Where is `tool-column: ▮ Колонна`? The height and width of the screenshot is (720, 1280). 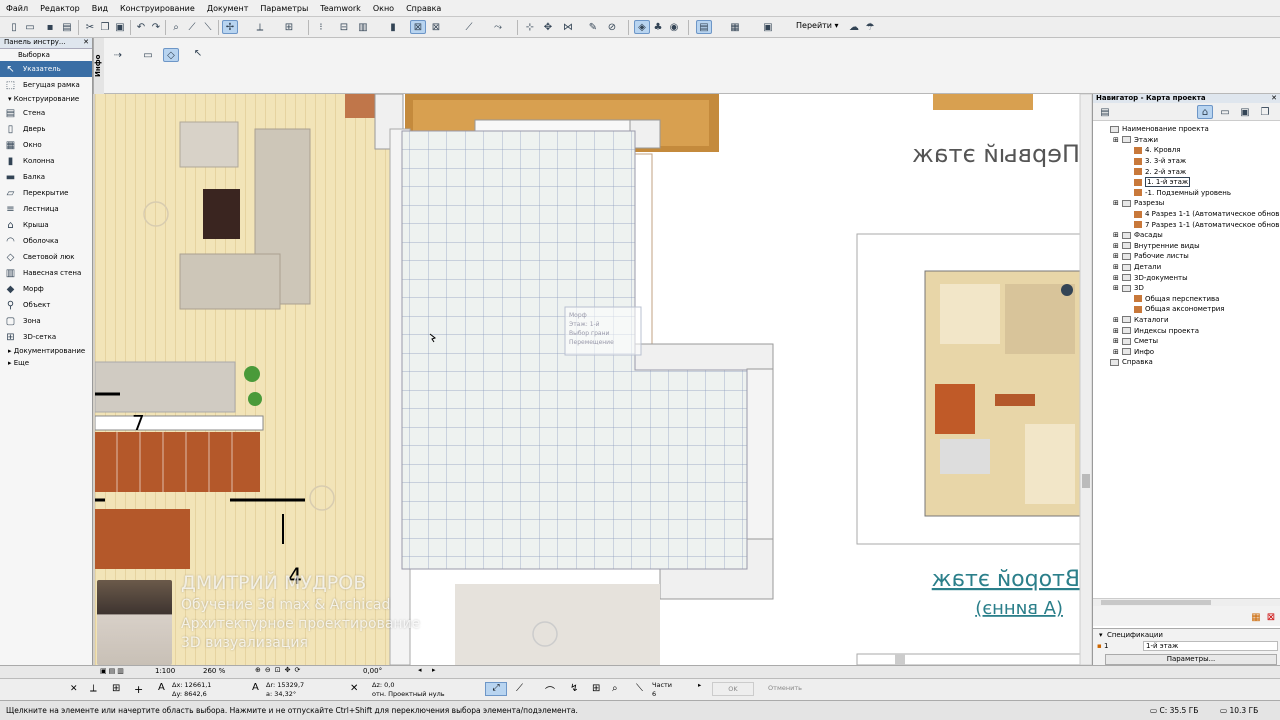
tool-column: ▮ Колонна is located at coordinates (46, 161).